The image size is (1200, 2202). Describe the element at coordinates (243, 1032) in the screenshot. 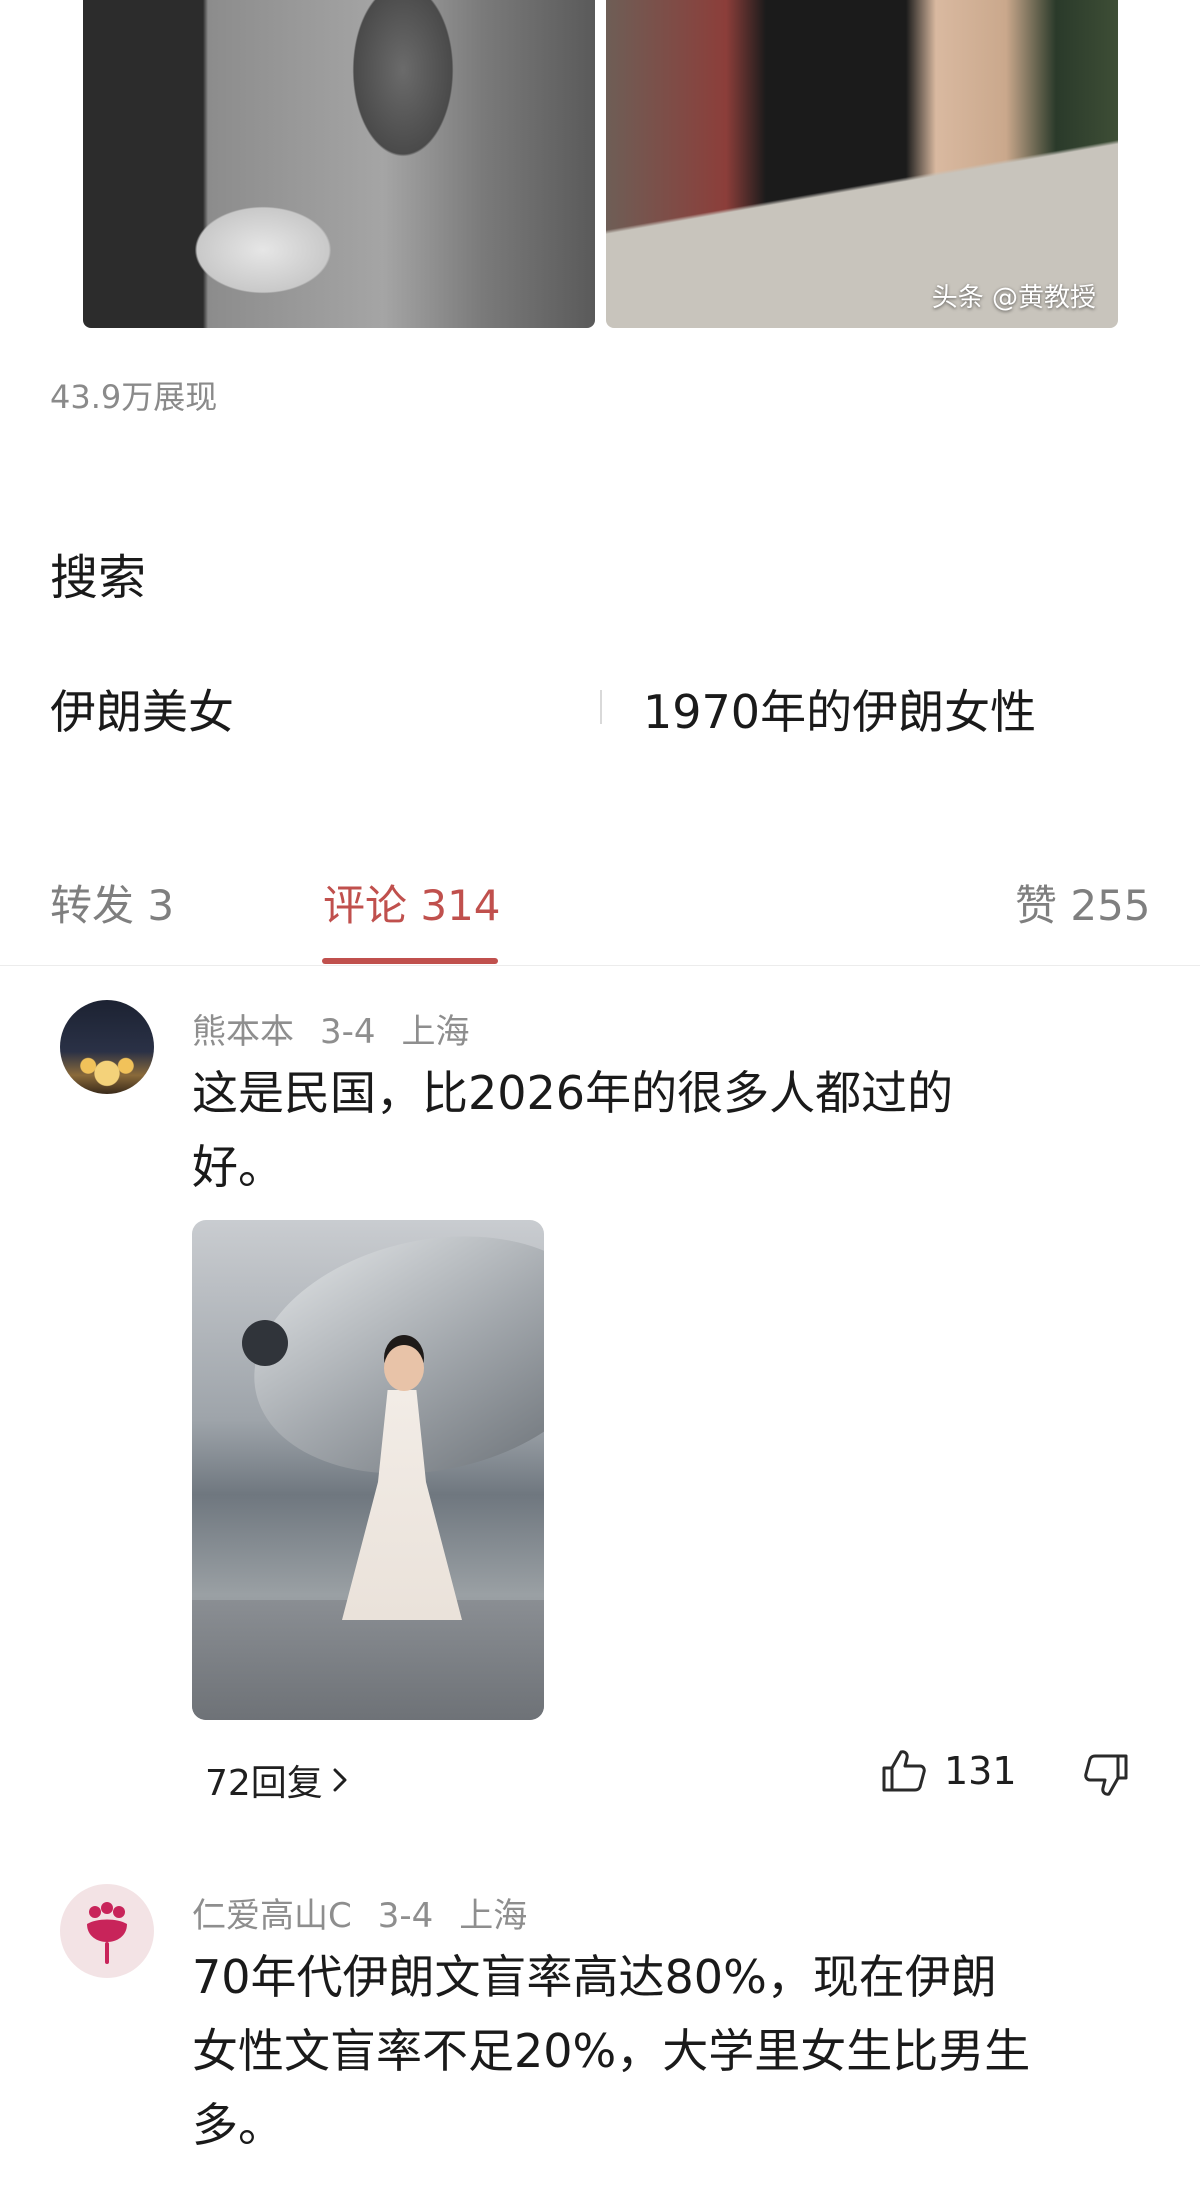

I see `comment-author: 熊本本` at that location.